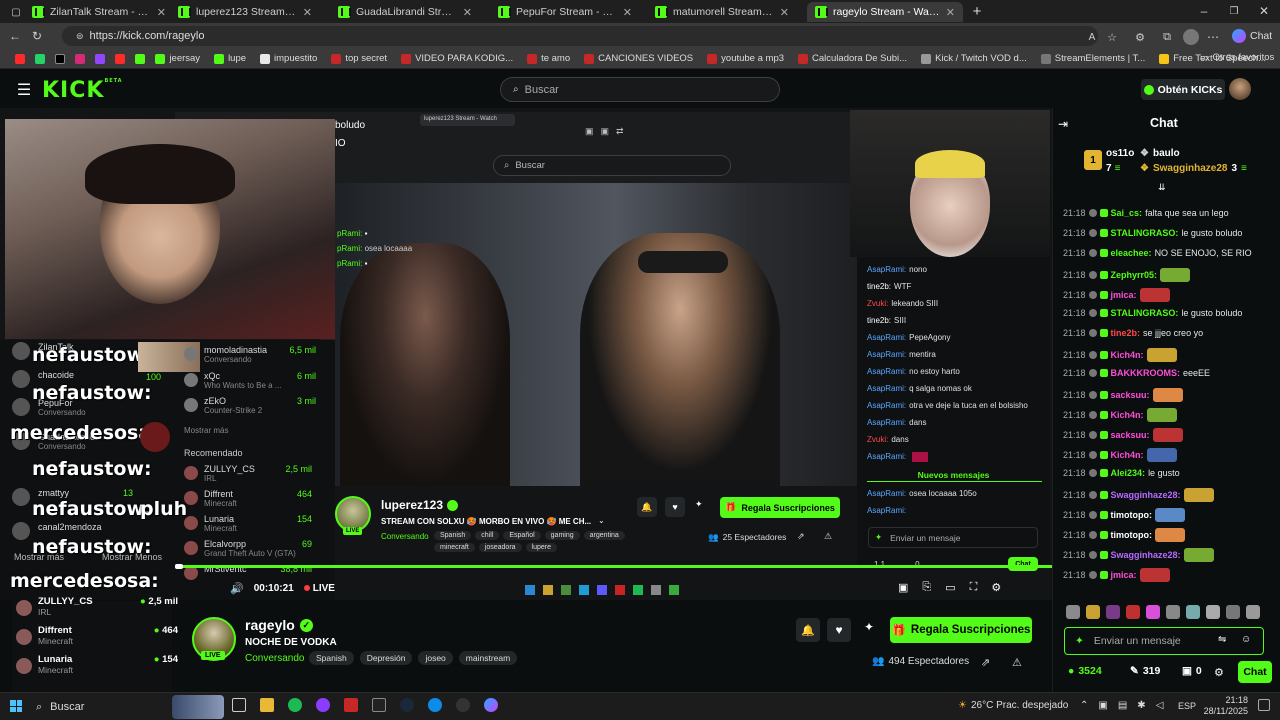  What do you see at coordinates (1246, 639) in the screenshot?
I see `emoji-icon: ☺` at bounding box center [1246, 639].